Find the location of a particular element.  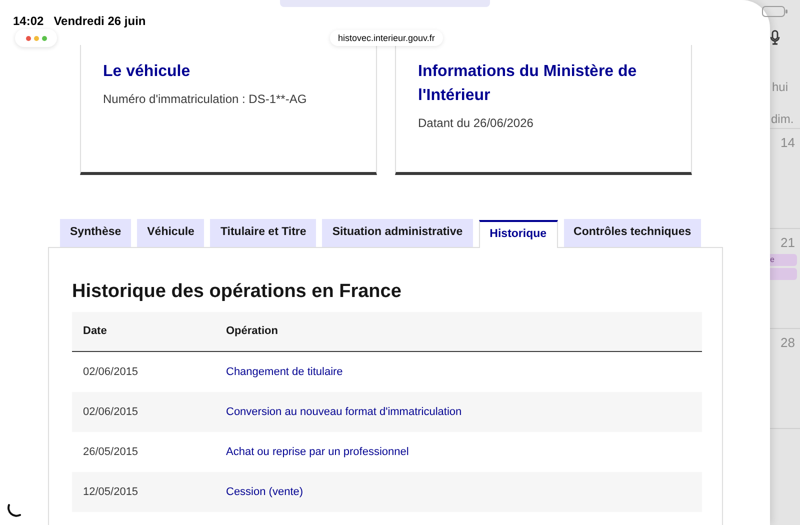

card-title: Le véhicule is located at coordinates (147, 72).